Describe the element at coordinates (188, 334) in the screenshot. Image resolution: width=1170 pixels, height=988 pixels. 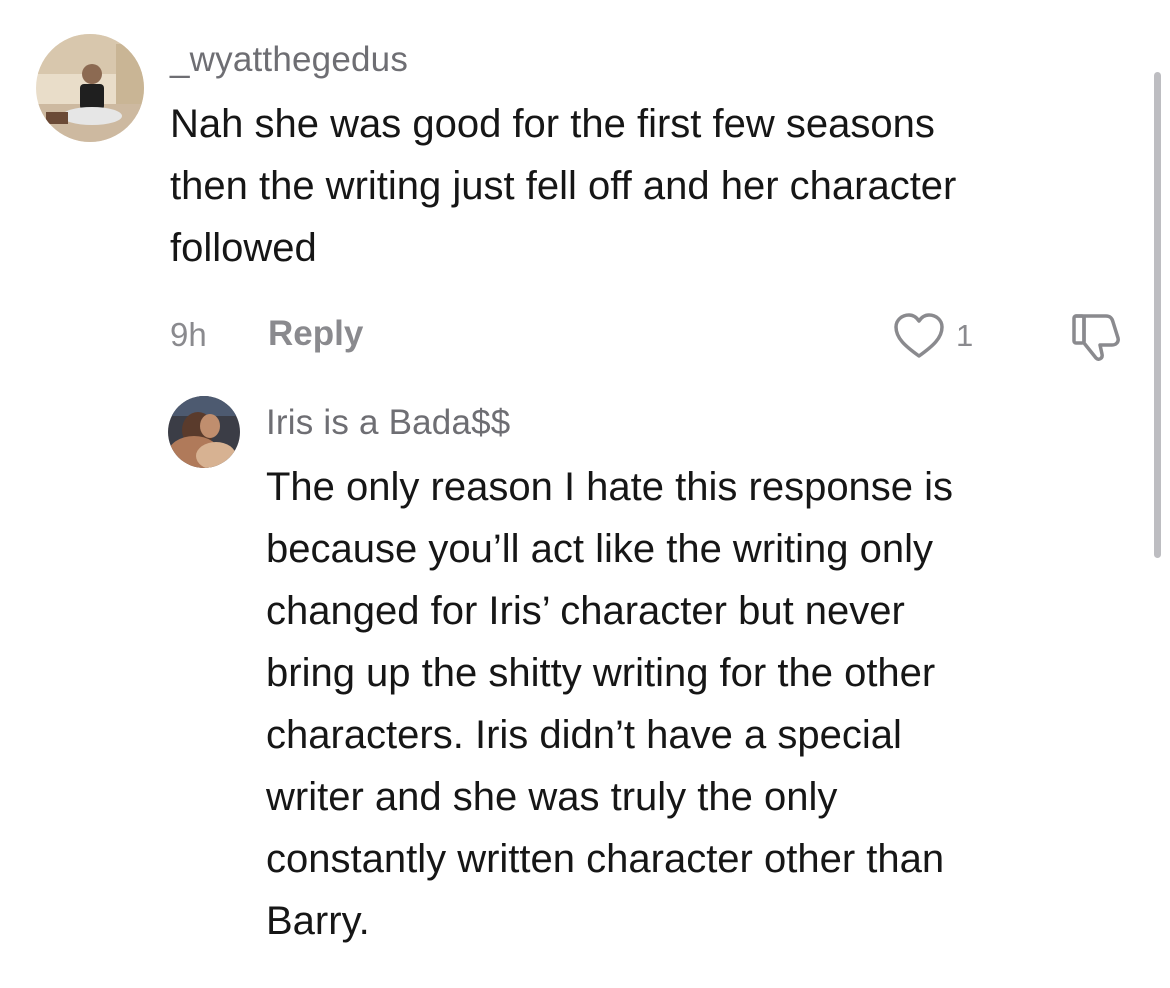
I see `comment-timestamp: 9h` at that location.